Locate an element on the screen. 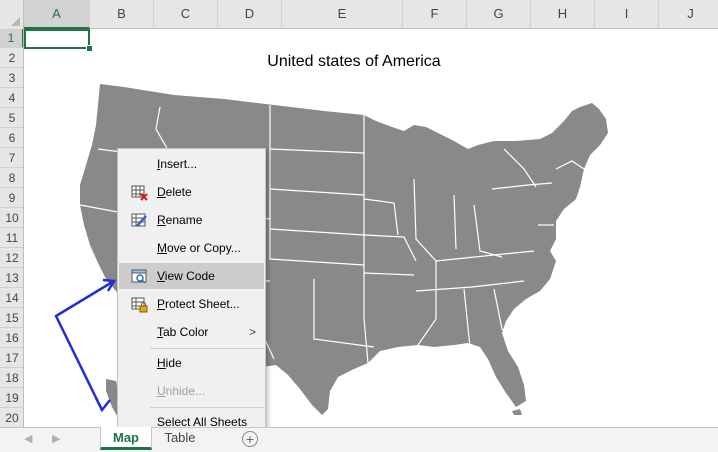 This screenshot has height=452, width=718. chart-title: United states of America is located at coordinates (354, 61).